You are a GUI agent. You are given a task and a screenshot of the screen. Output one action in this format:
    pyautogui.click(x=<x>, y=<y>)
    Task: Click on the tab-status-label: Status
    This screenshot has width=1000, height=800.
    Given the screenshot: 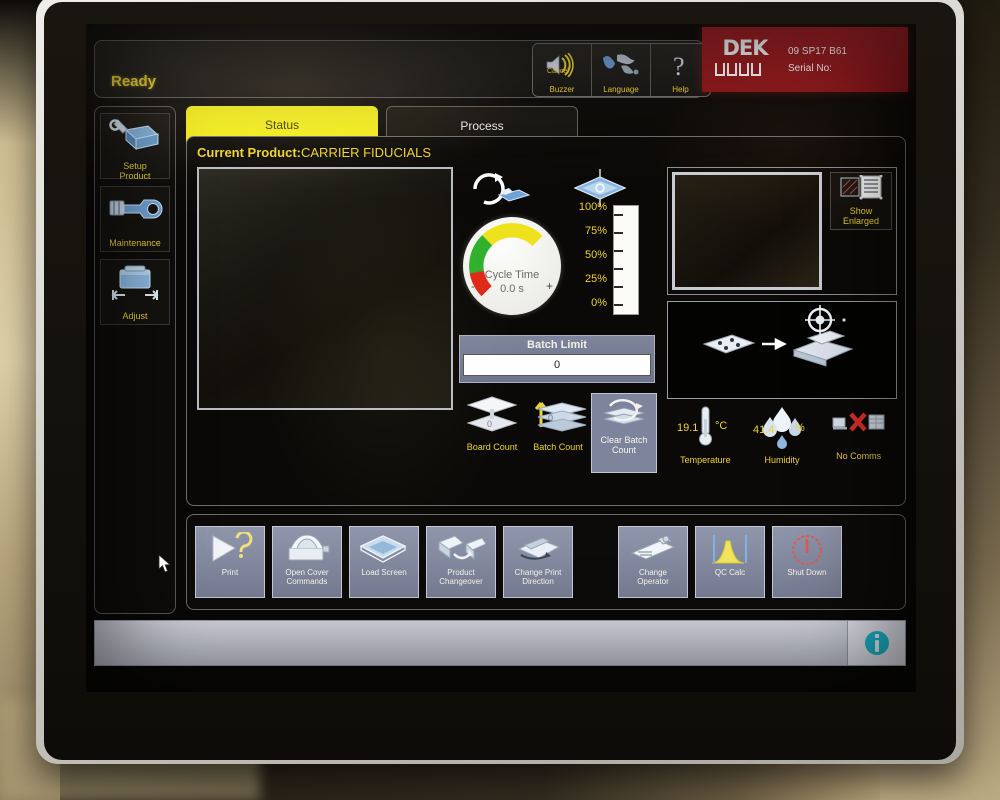 What is the action you would take?
    pyautogui.click(x=282, y=125)
    